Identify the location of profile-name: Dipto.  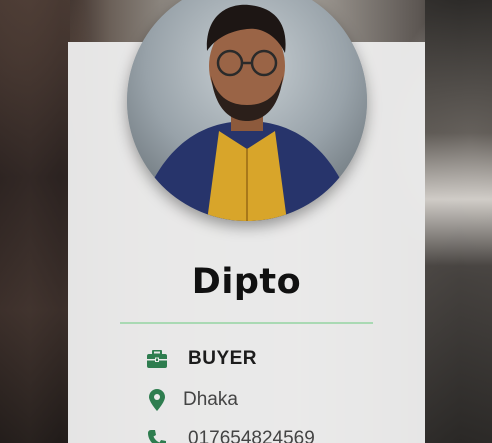
(246, 282).